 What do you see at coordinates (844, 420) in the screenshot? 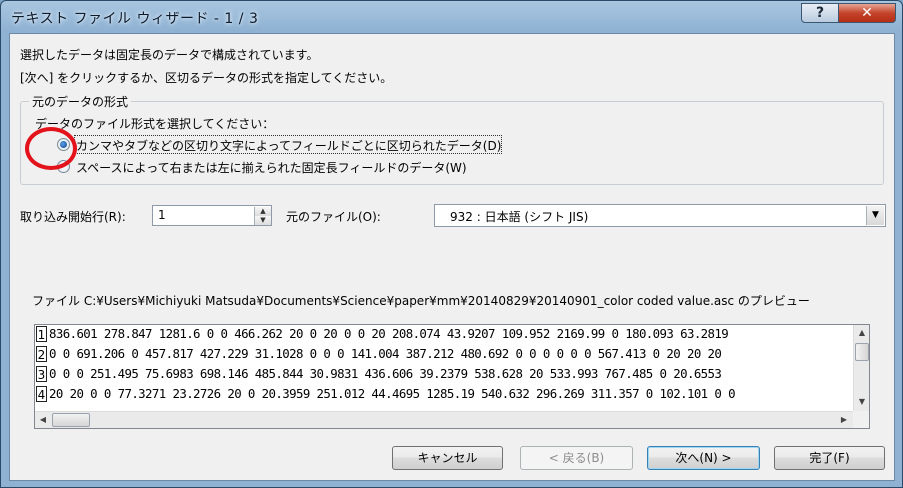
I see `scroll-right-icon: ▶` at bounding box center [844, 420].